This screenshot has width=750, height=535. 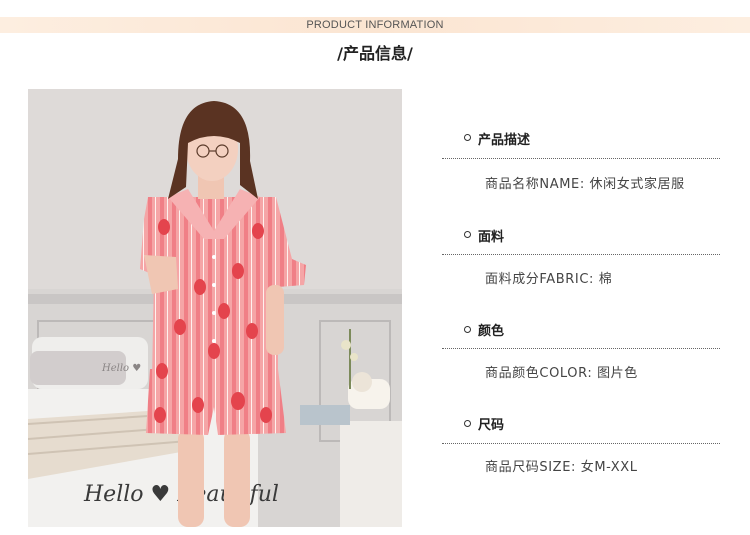 What do you see at coordinates (121, 368) in the screenshot?
I see `pillow-text: Hello ♥` at bounding box center [121, 368].